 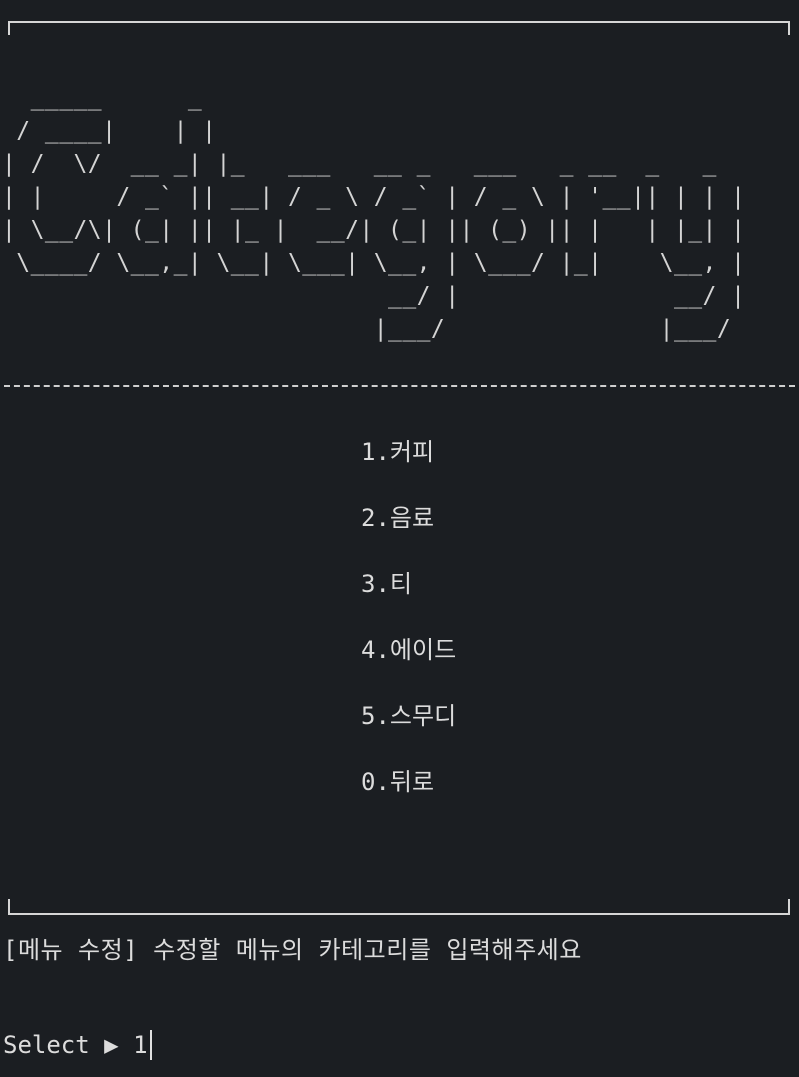 What do you see at coordinates (408, 601) in the screenshot?
I see `menu-item-tea: 3.티` at bounding box center [408, 601].